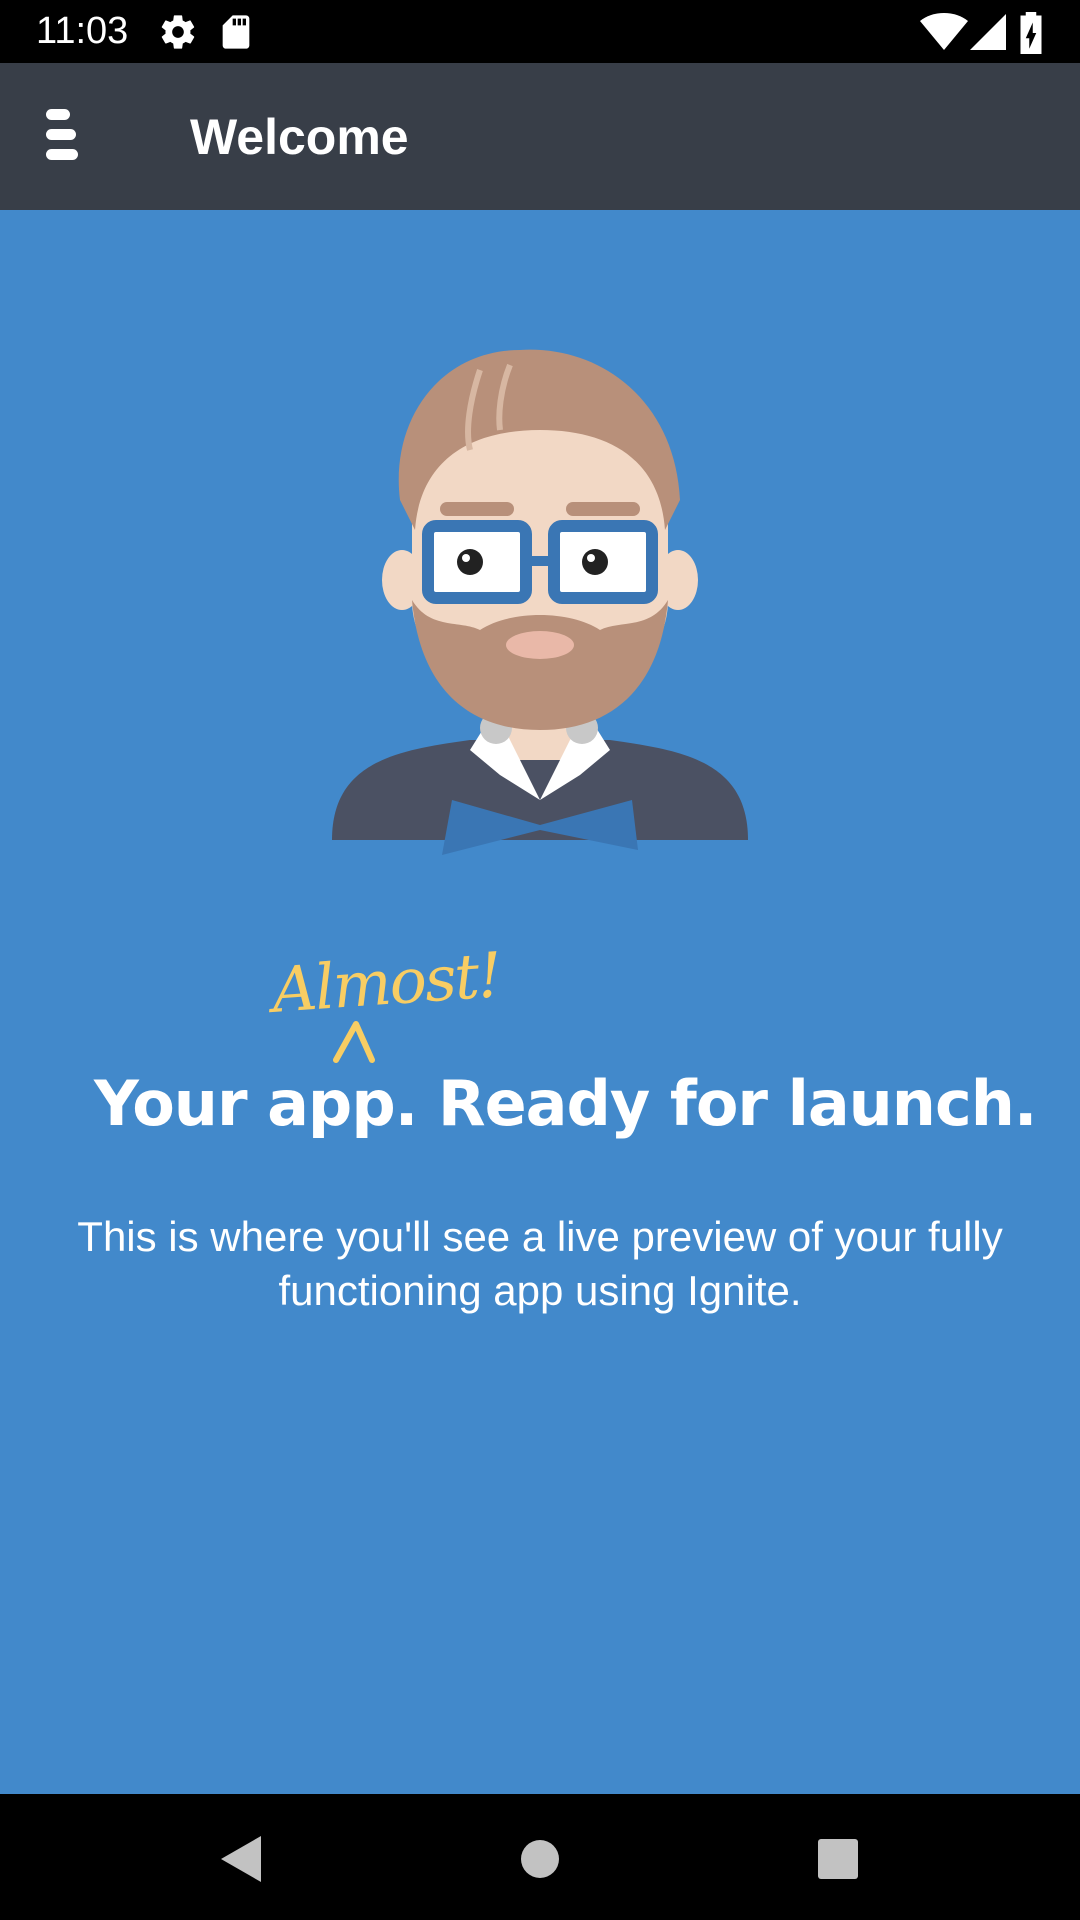 This screenshot has height=1920, width=1080. What do you see at coordinates (60, 141) in the screenshot?
I see `hamburger-menu-icon` at bounding box center [60, 141].